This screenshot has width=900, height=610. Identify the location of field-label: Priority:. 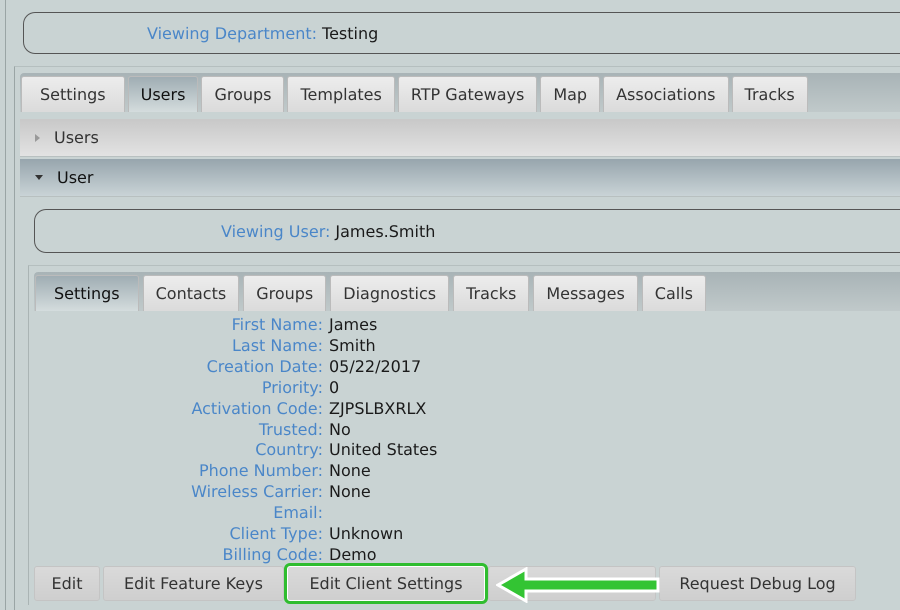
(292, 388).